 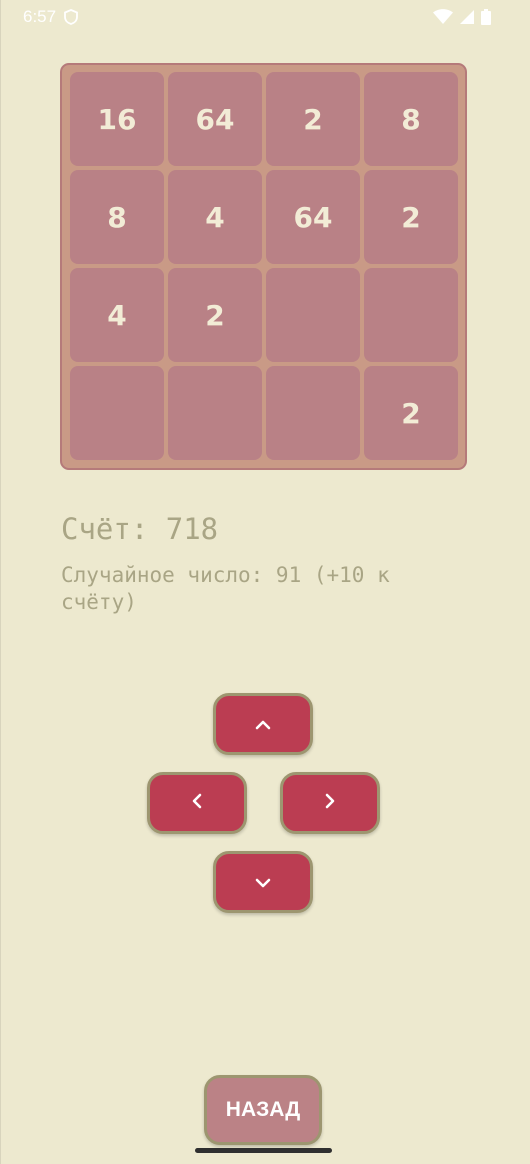 I want to click on chevron-right-icon, so click(x=330, y=803).